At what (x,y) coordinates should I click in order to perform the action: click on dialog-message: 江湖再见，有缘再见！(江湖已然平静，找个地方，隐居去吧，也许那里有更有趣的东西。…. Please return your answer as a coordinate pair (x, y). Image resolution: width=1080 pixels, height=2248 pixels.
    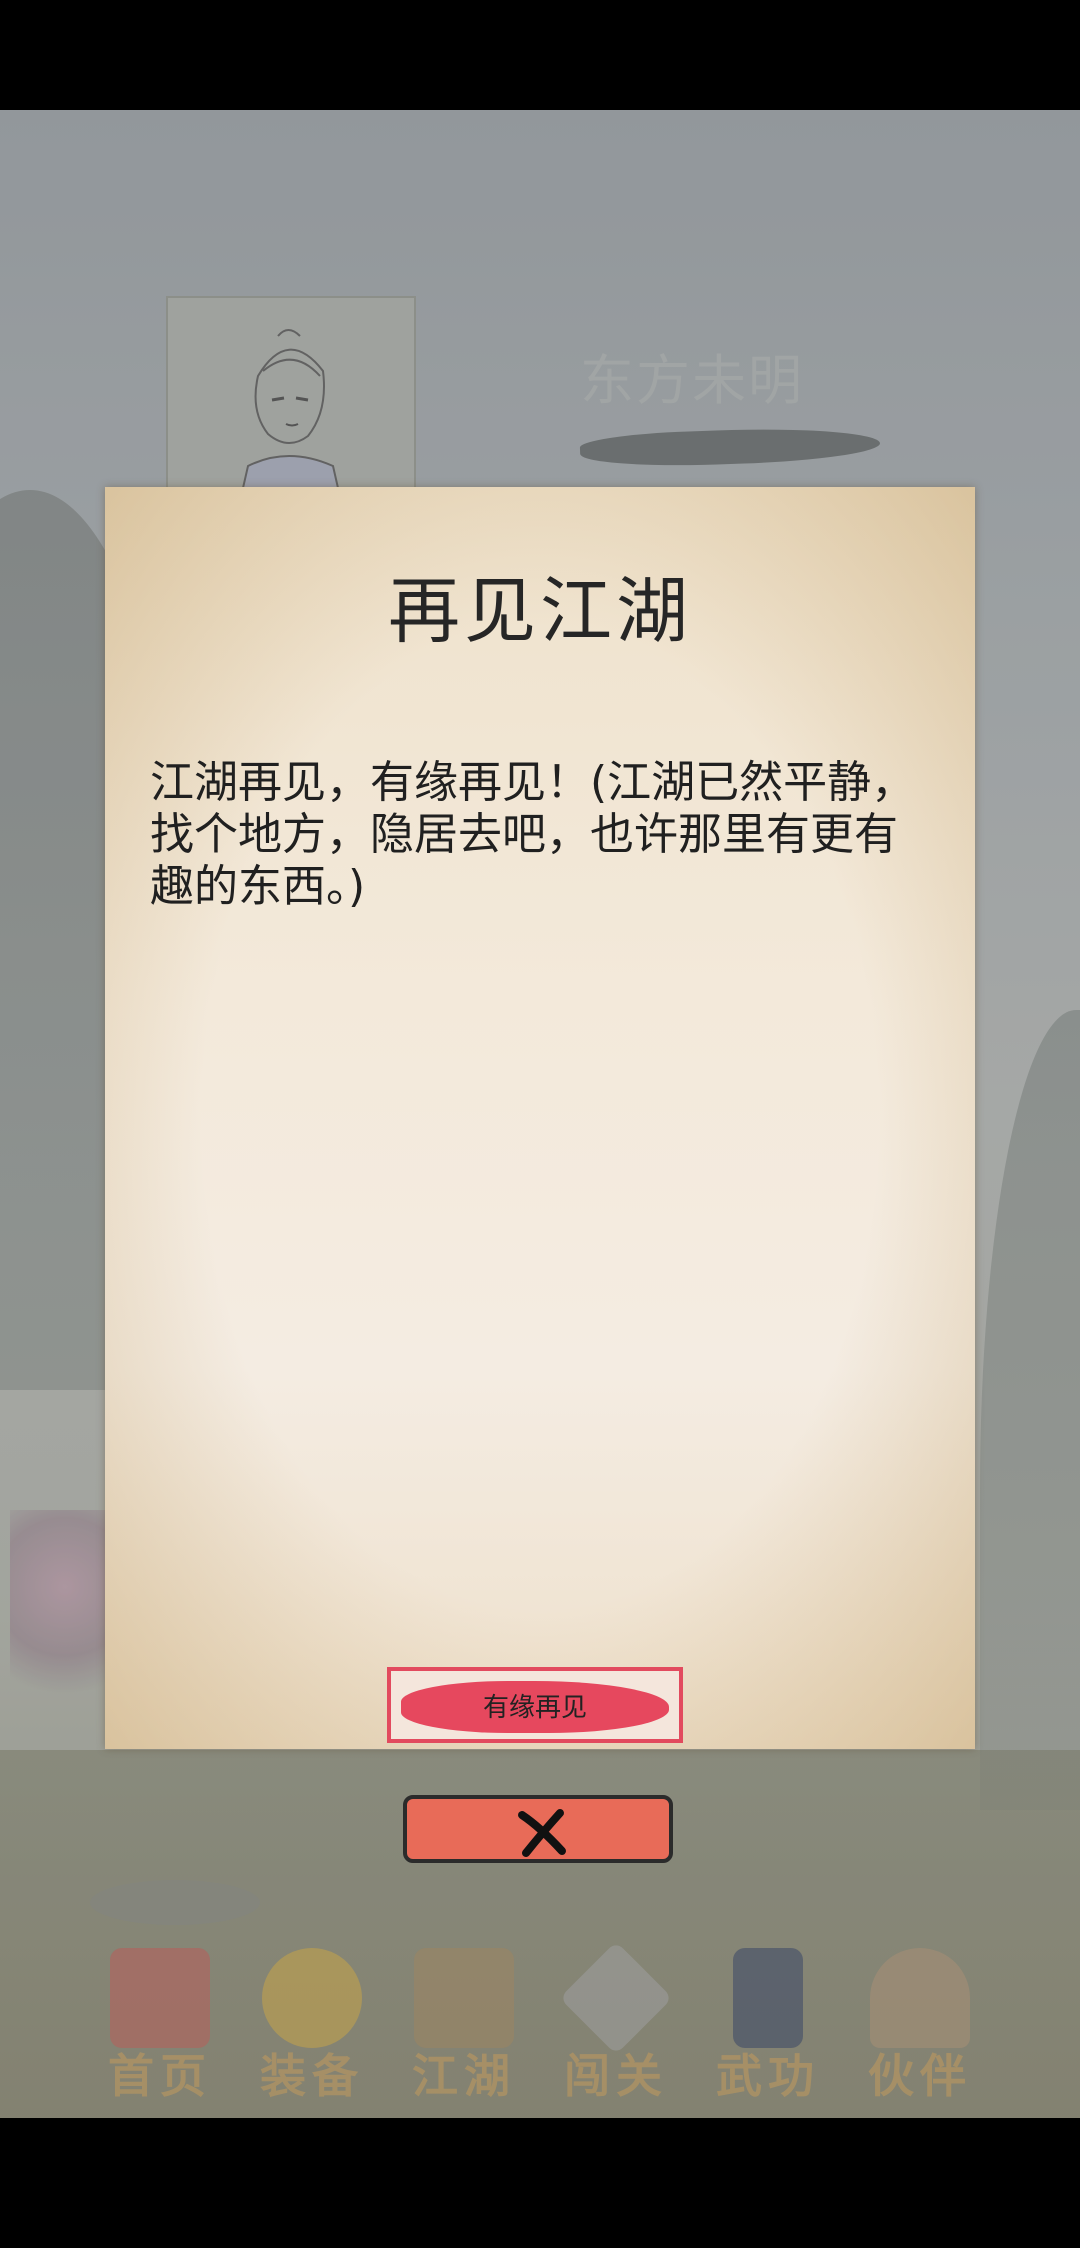
    Looking at the image, I should click on (533, 834).